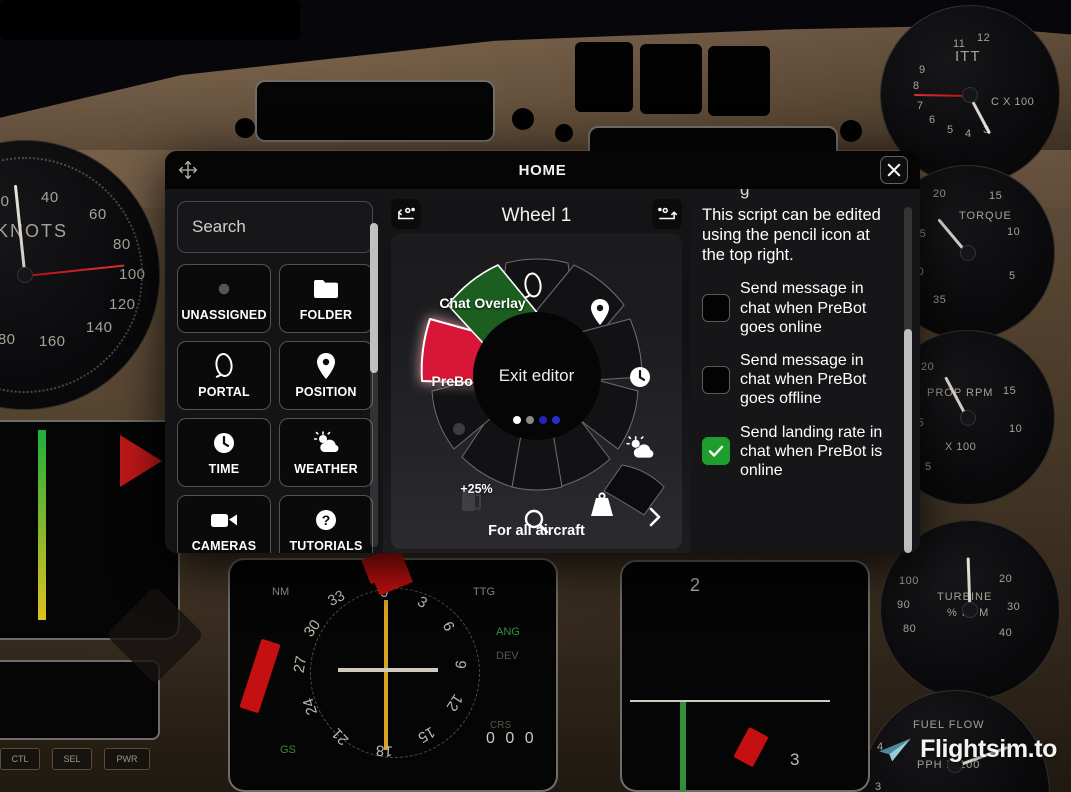 The width and height of the screenshot is (1071, 792). I want to click on tile-label: FOLDER, so click(326, 314).